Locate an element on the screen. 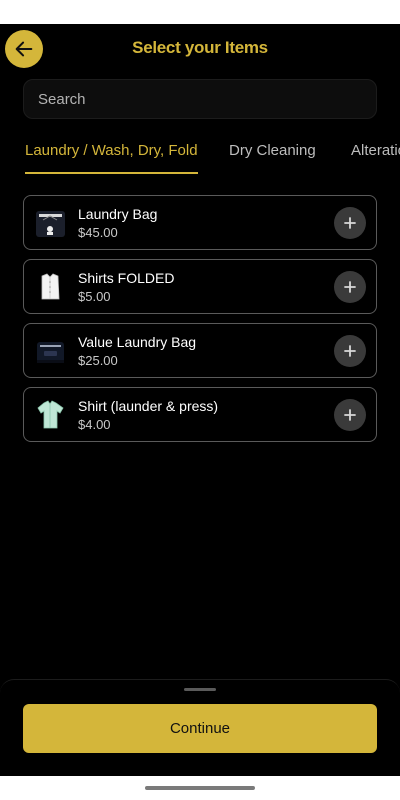 Image resolution: width=400 pixels, height=800 pixels. folded-shirt-icon is located at coordinates (50, 286).